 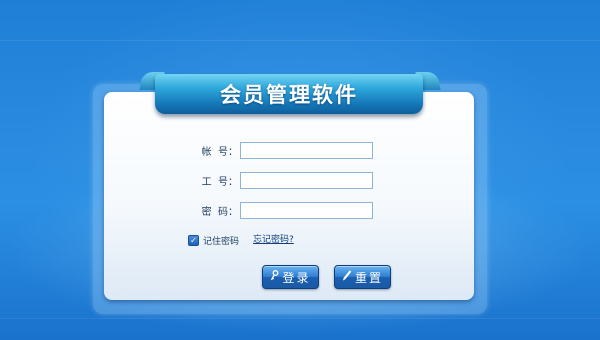 I want to click on employee-id-input, so click(x=306, y=180).